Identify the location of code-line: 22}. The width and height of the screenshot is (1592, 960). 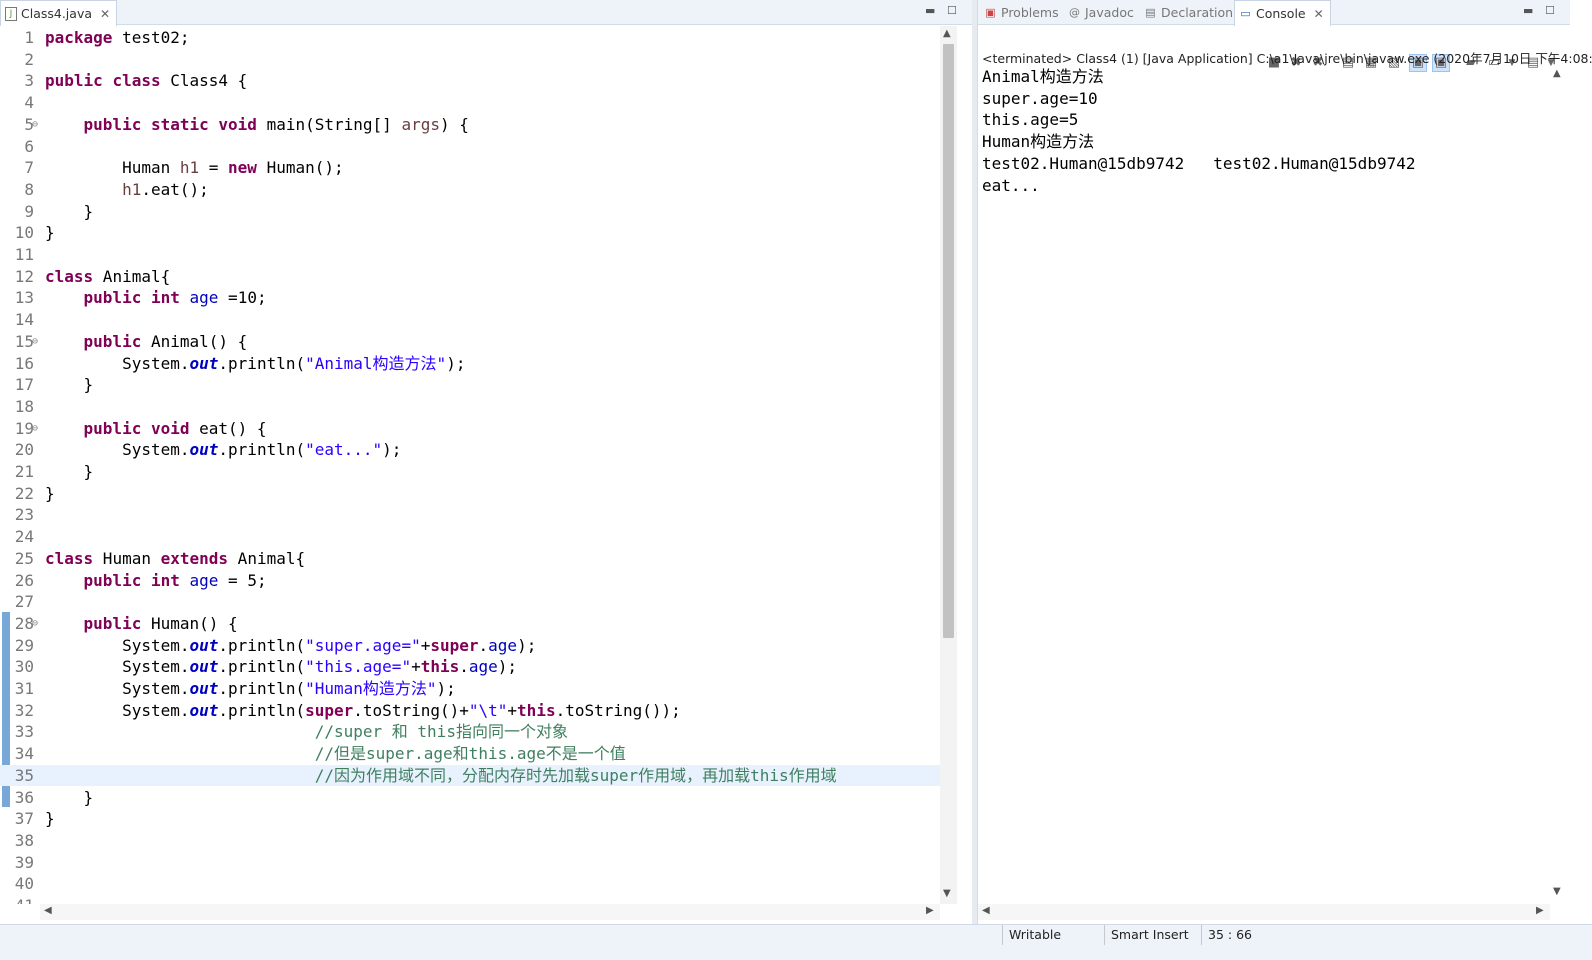
(470, 494).